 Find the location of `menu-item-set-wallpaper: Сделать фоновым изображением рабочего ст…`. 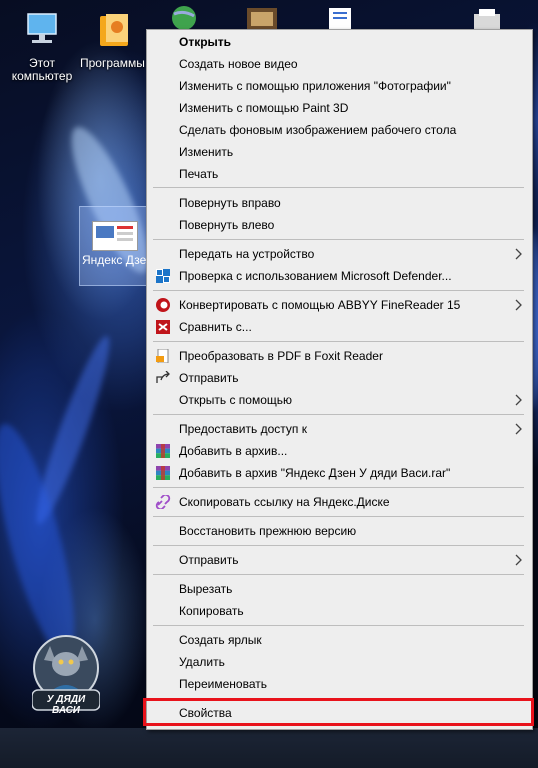

menu-item-set-wallpaper: Сделать фоновым изображением рабочего ст… is located at coordinates (339, 130).